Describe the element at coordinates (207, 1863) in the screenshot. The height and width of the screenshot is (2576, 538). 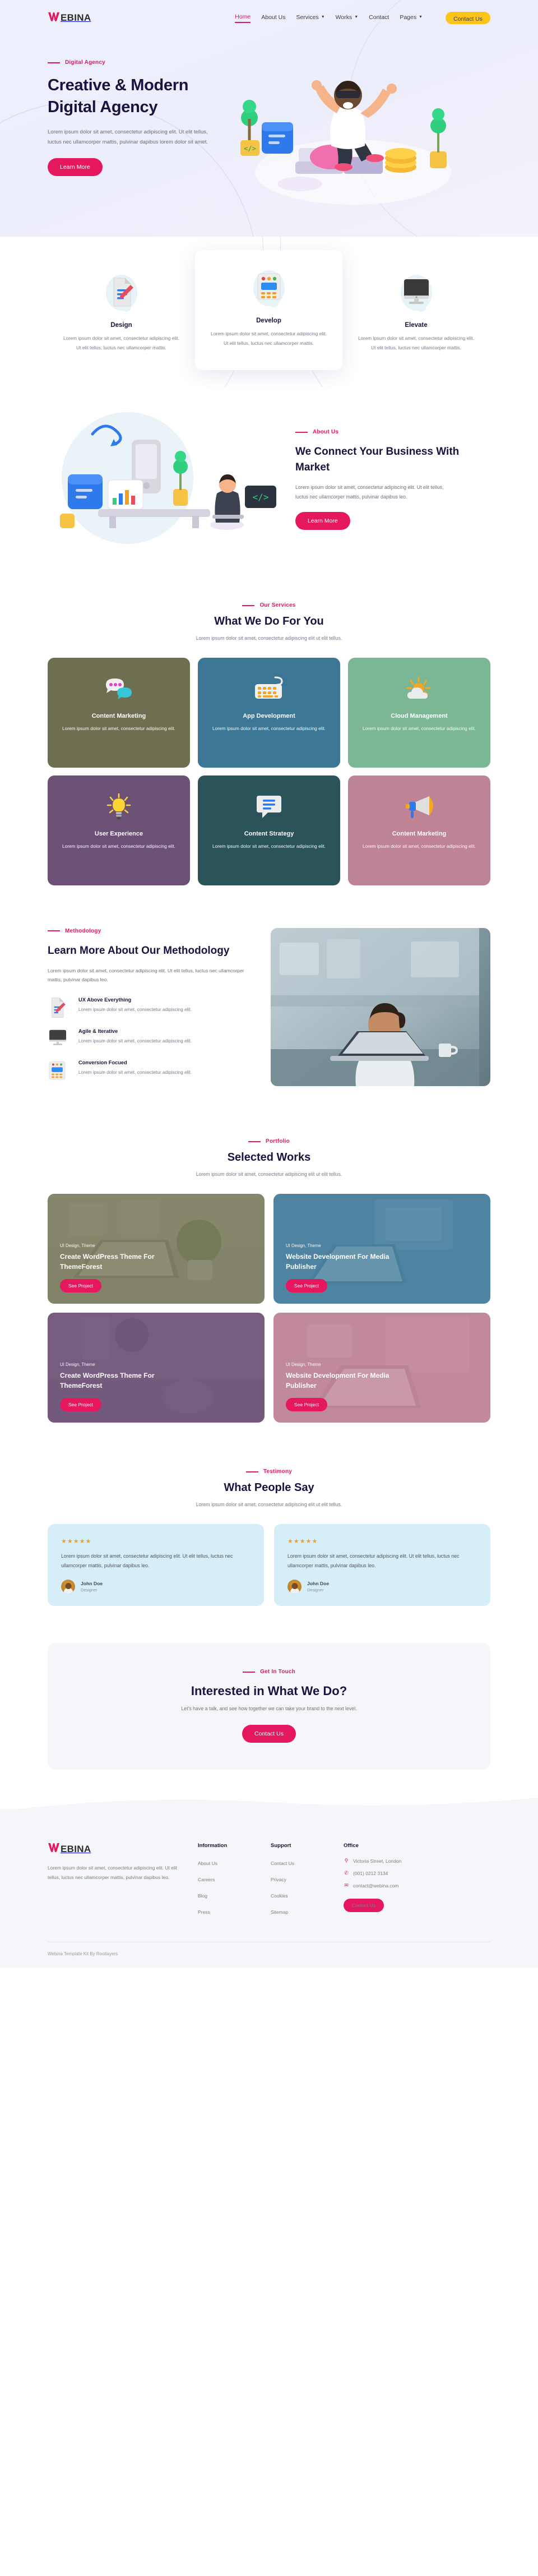
I see `footer-link-about-us: About Us` at that location.